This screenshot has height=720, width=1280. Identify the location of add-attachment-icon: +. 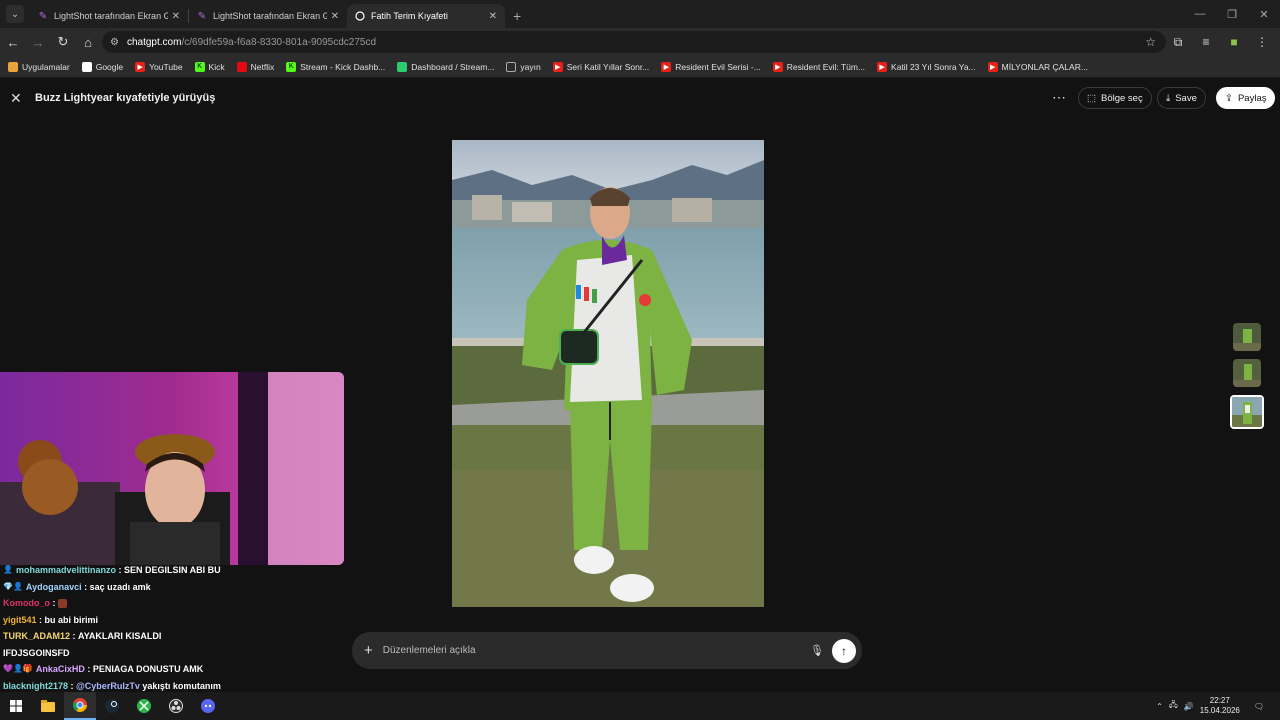
(368, 650).